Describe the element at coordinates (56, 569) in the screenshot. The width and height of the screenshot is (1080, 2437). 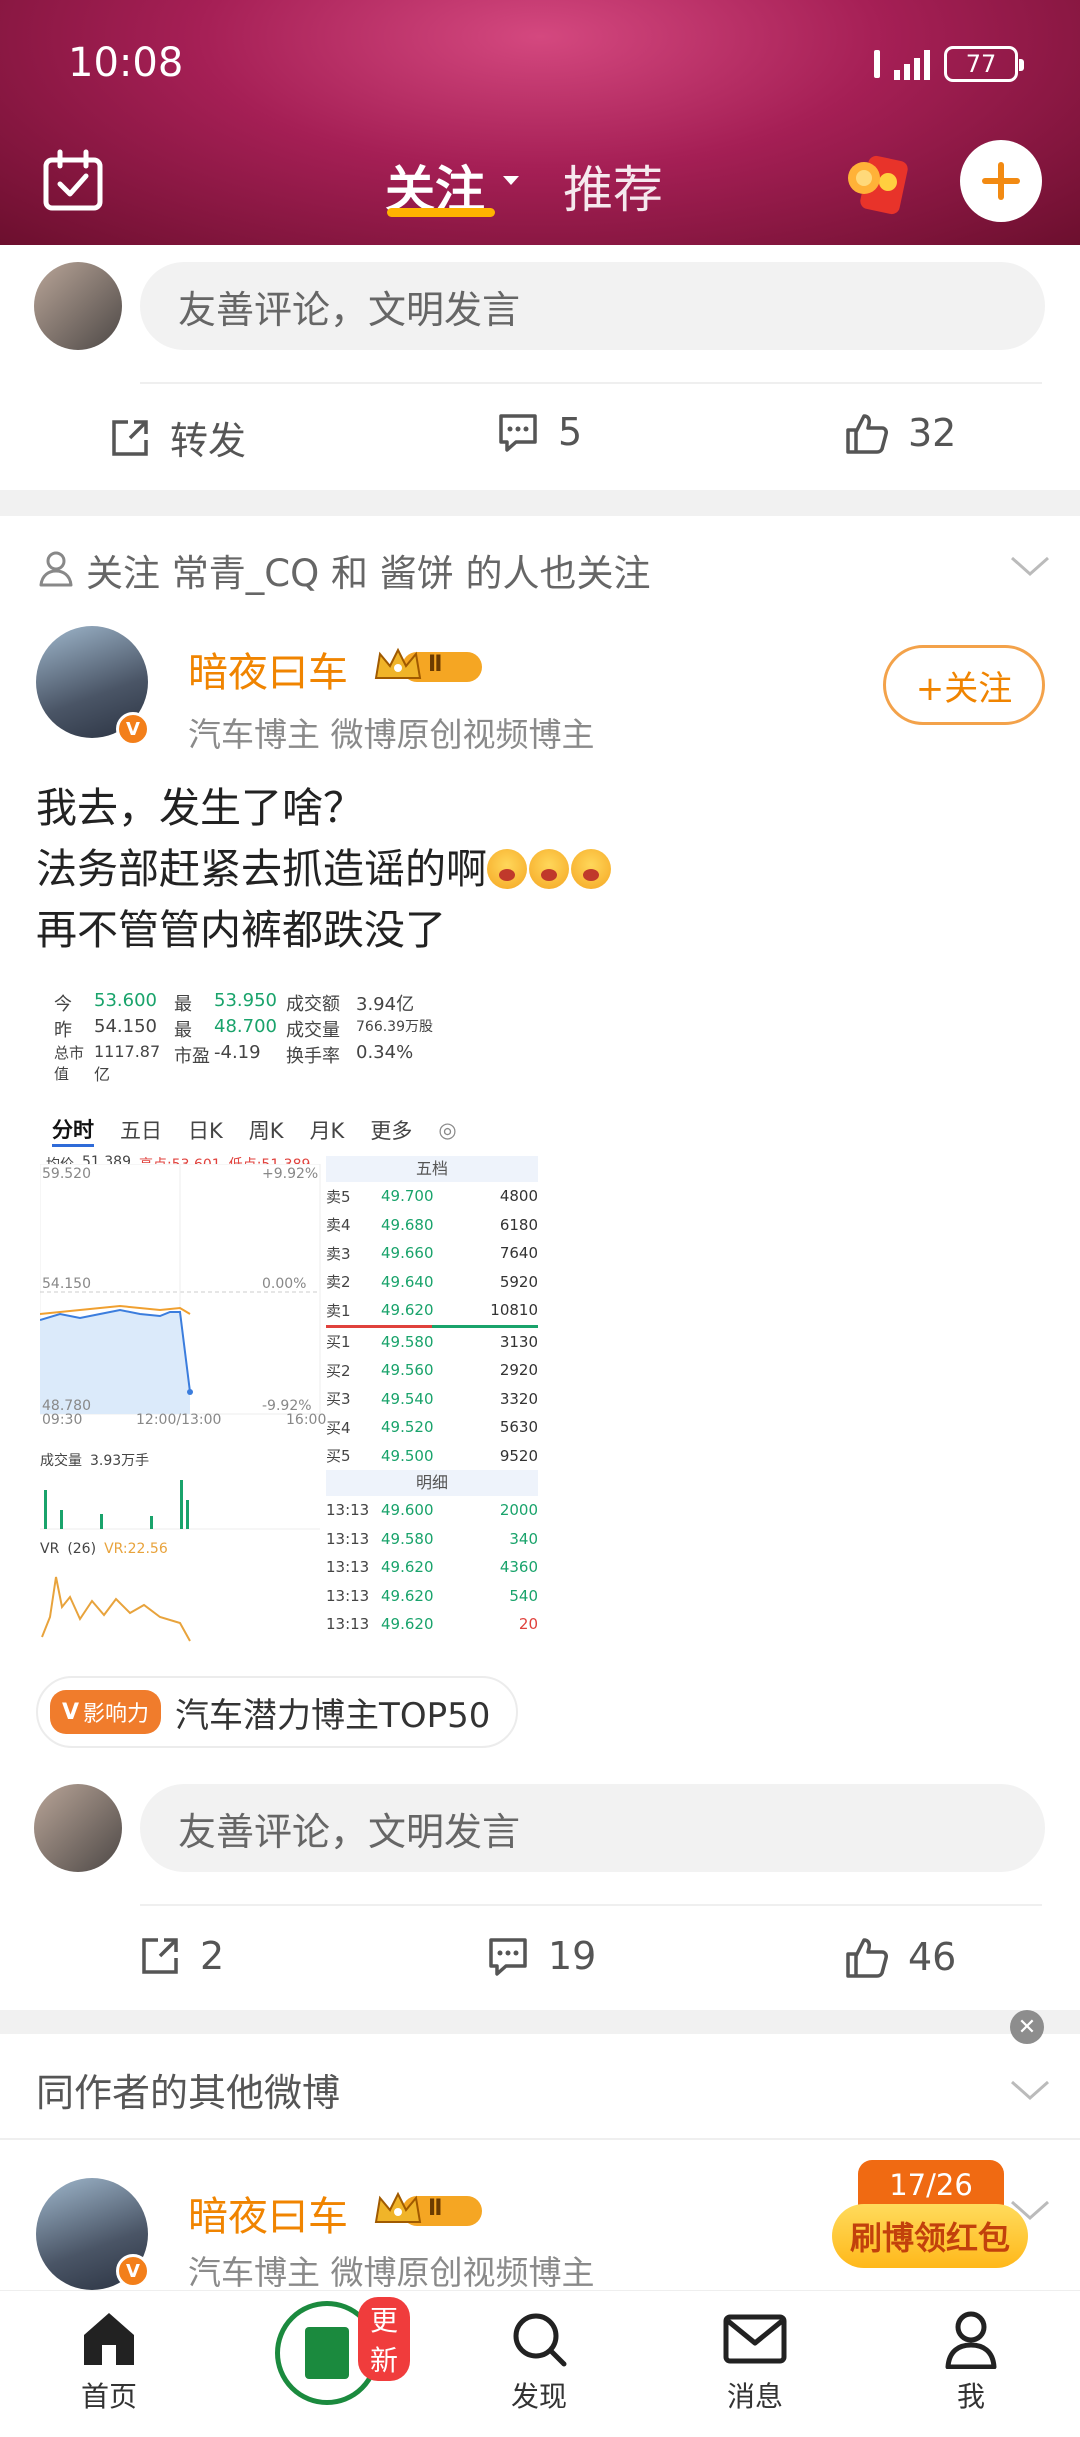
I see `person-icon` at that location.